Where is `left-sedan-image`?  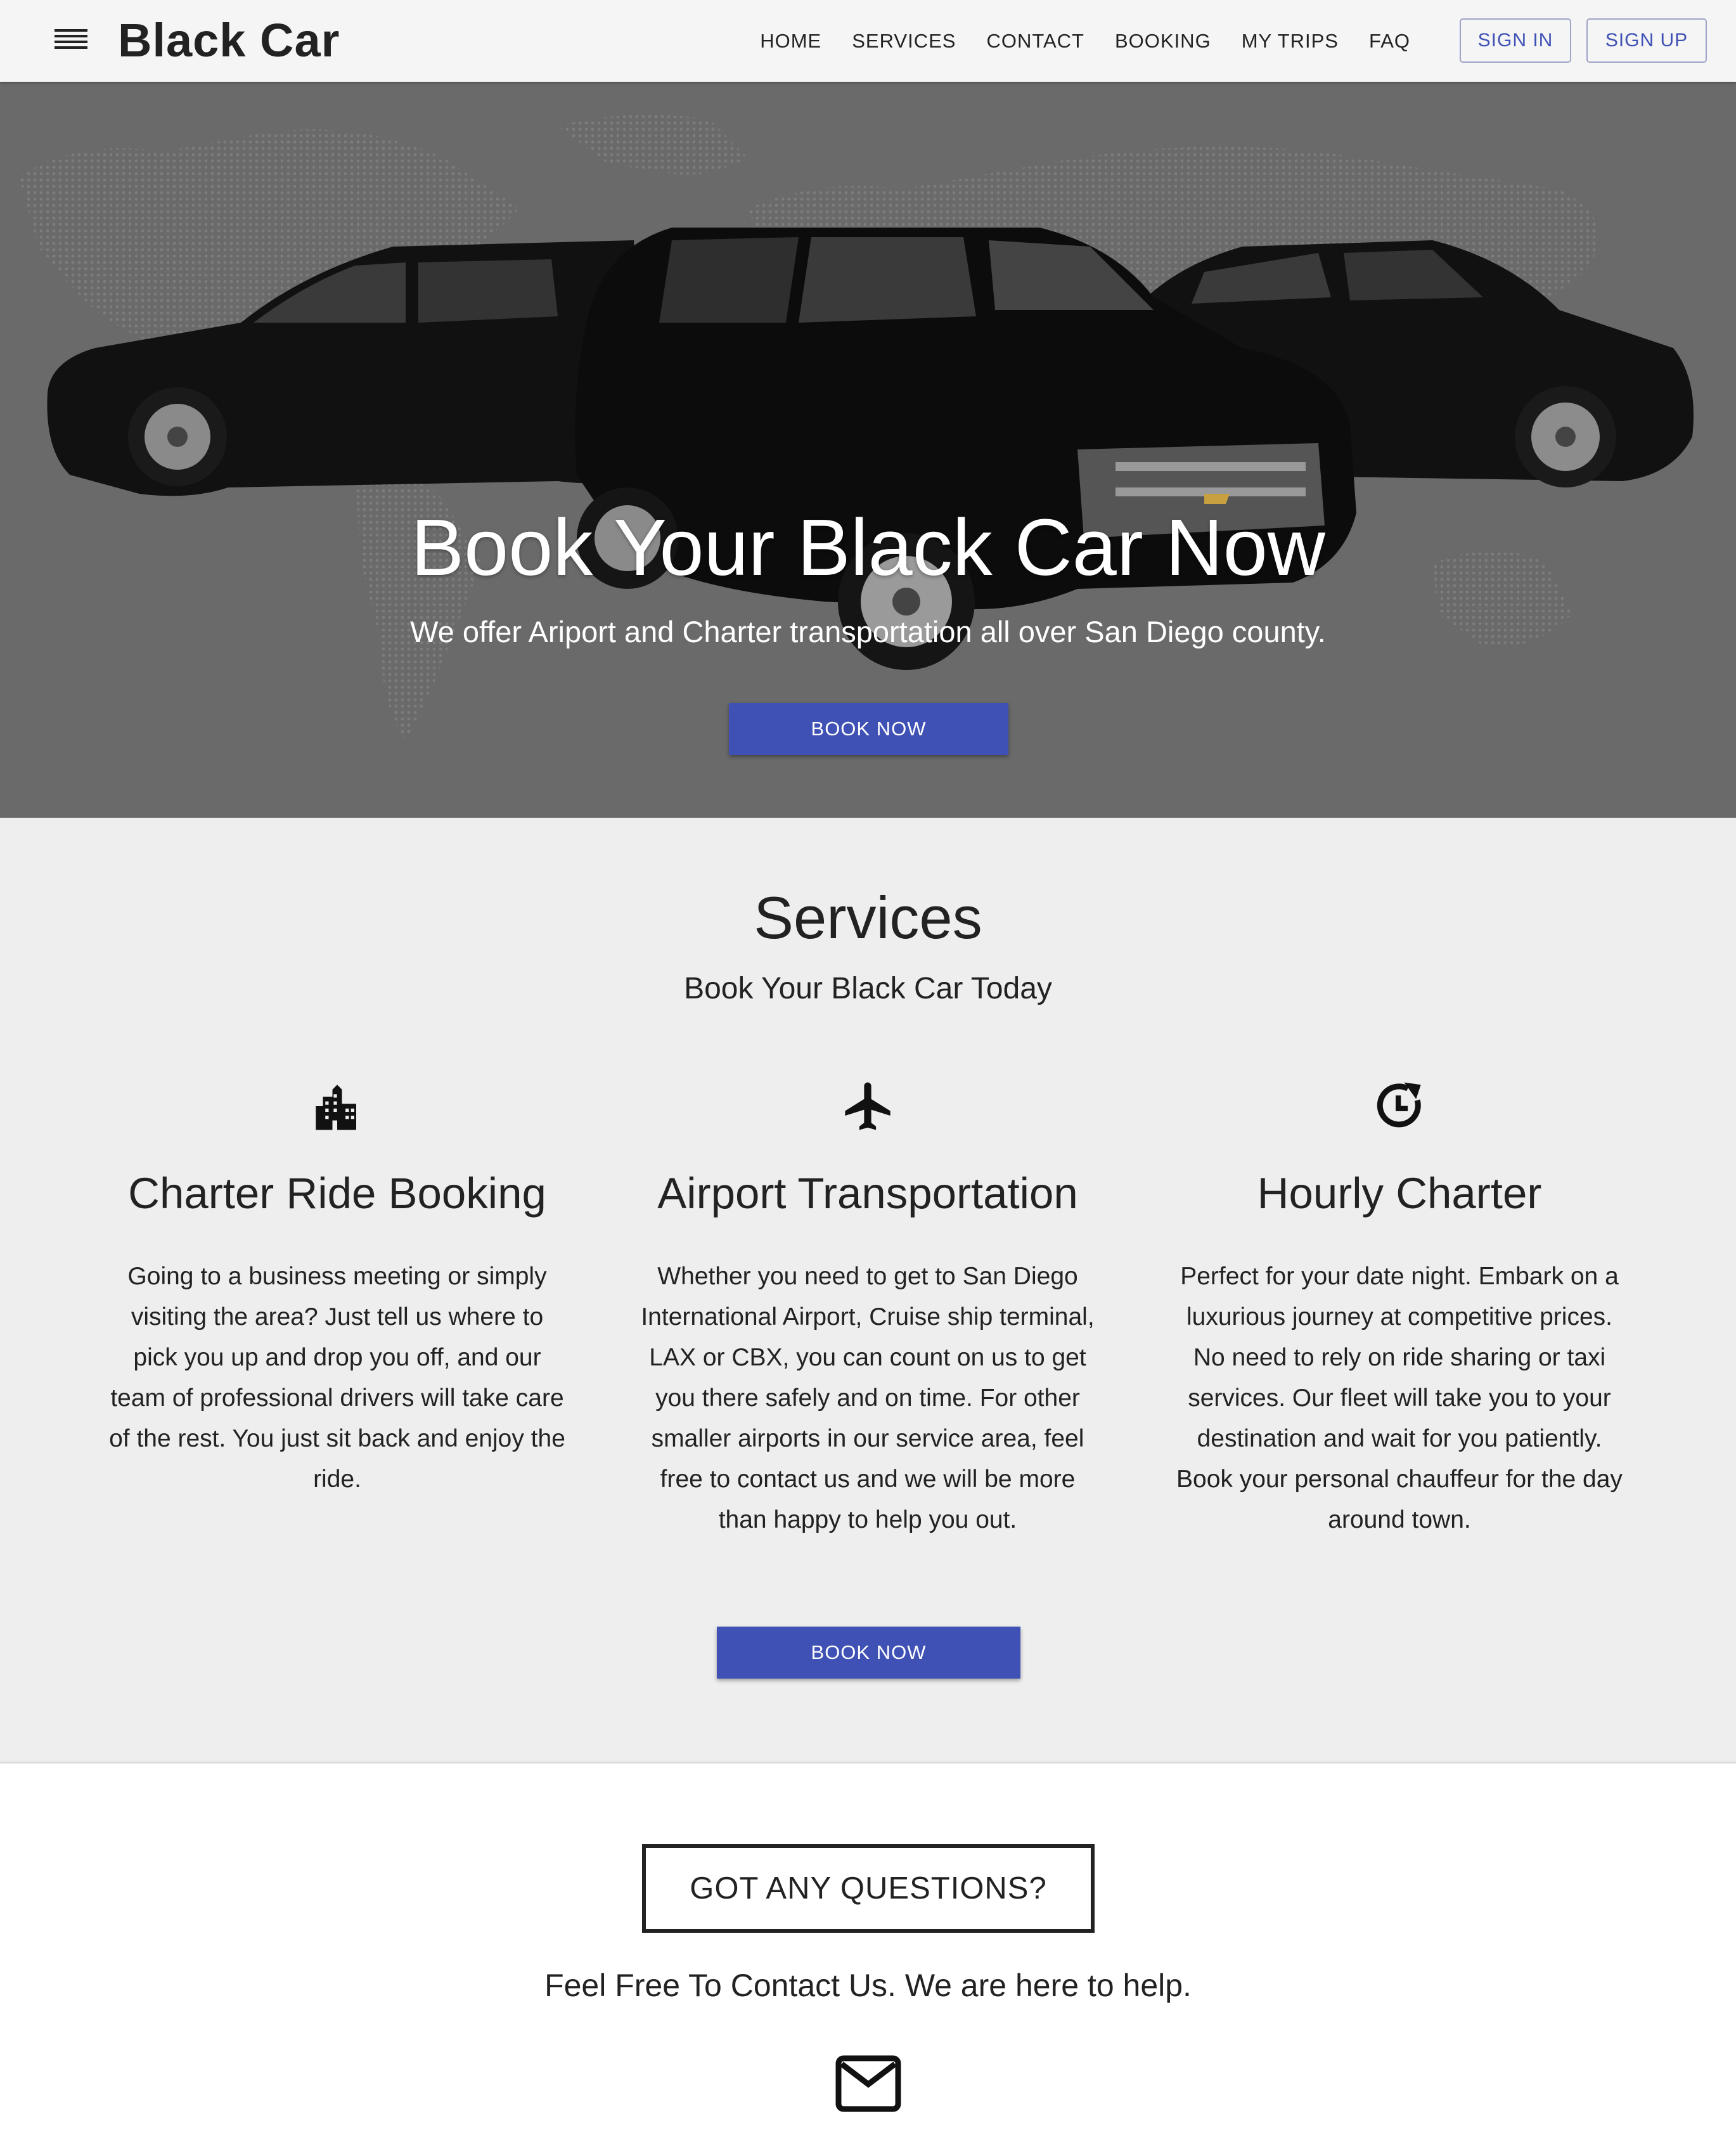
left-sedan-image is located at coordinates (346, 368).